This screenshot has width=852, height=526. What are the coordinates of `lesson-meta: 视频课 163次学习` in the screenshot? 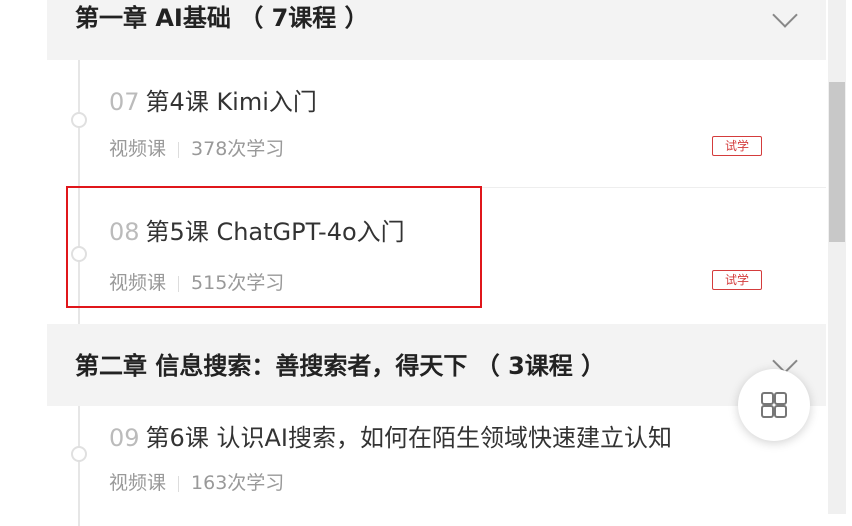 It's located at (196, 481).